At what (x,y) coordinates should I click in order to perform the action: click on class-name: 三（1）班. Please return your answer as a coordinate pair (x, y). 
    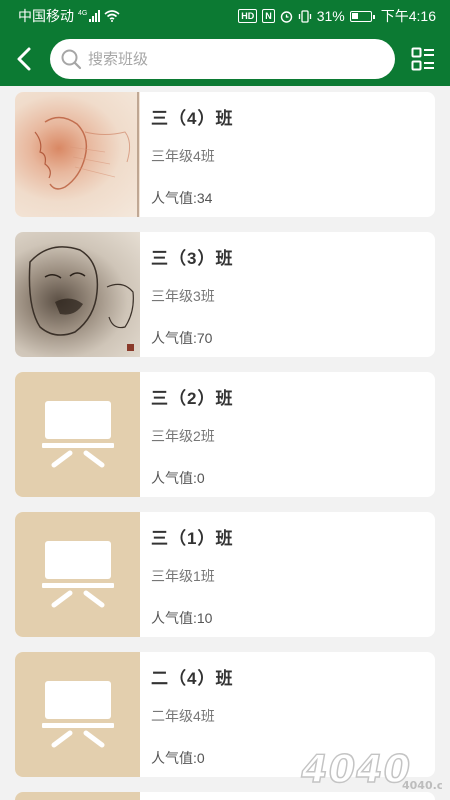
    Looking at the image, I should click on (192, 538).